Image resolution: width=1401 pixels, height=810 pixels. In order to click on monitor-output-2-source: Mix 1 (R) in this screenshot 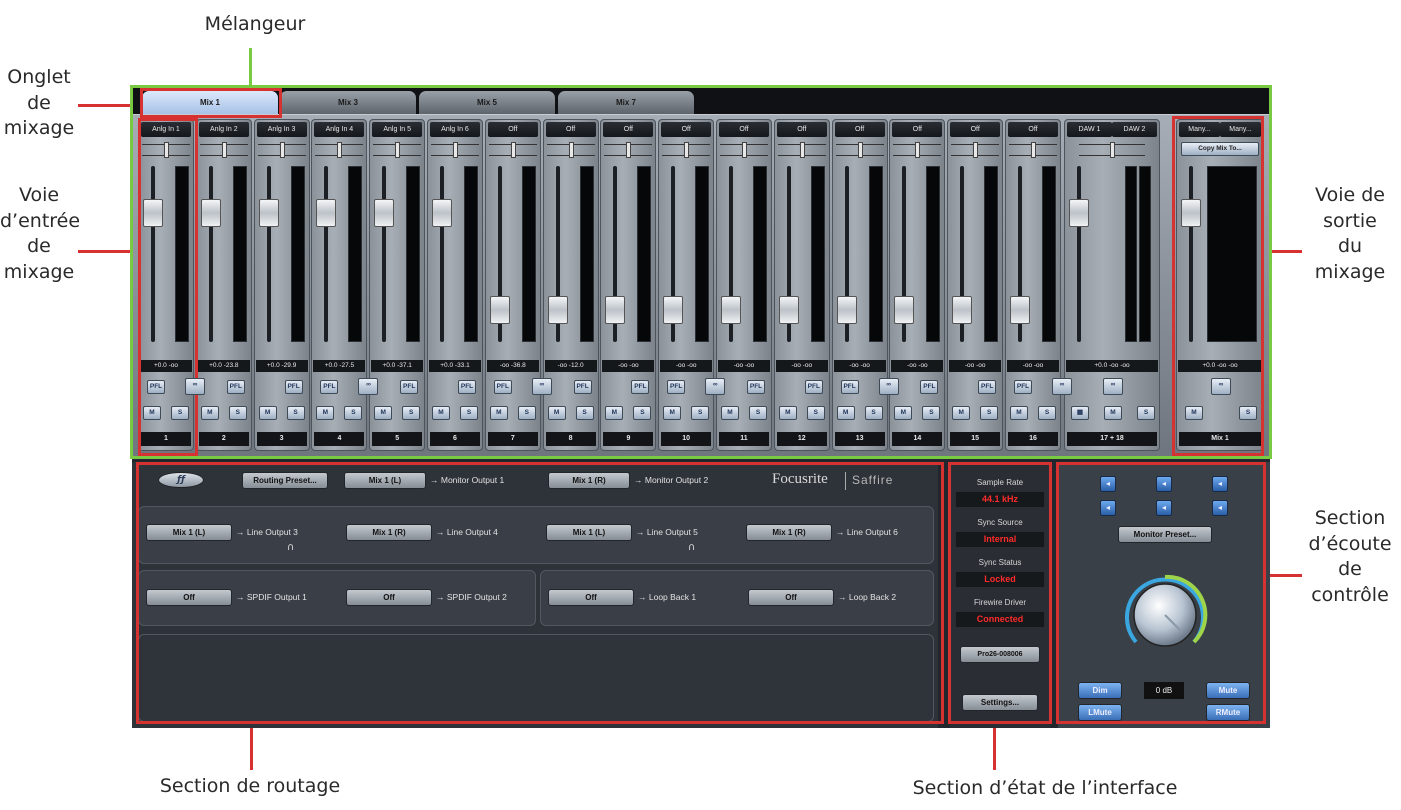, I will do `click(589, 480)`.